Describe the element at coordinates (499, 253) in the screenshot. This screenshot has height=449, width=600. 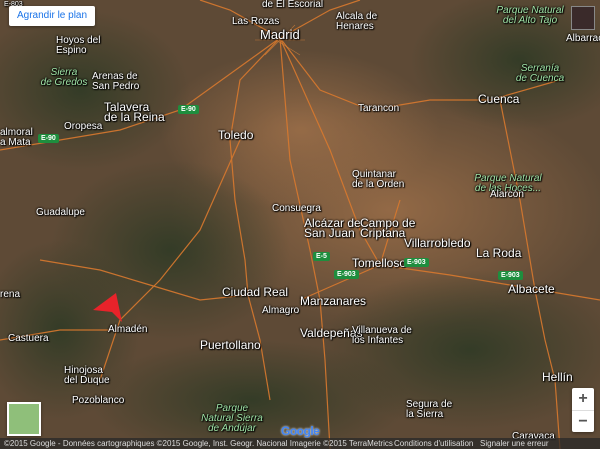
I see `label-la-roda: La Roda` at that location.